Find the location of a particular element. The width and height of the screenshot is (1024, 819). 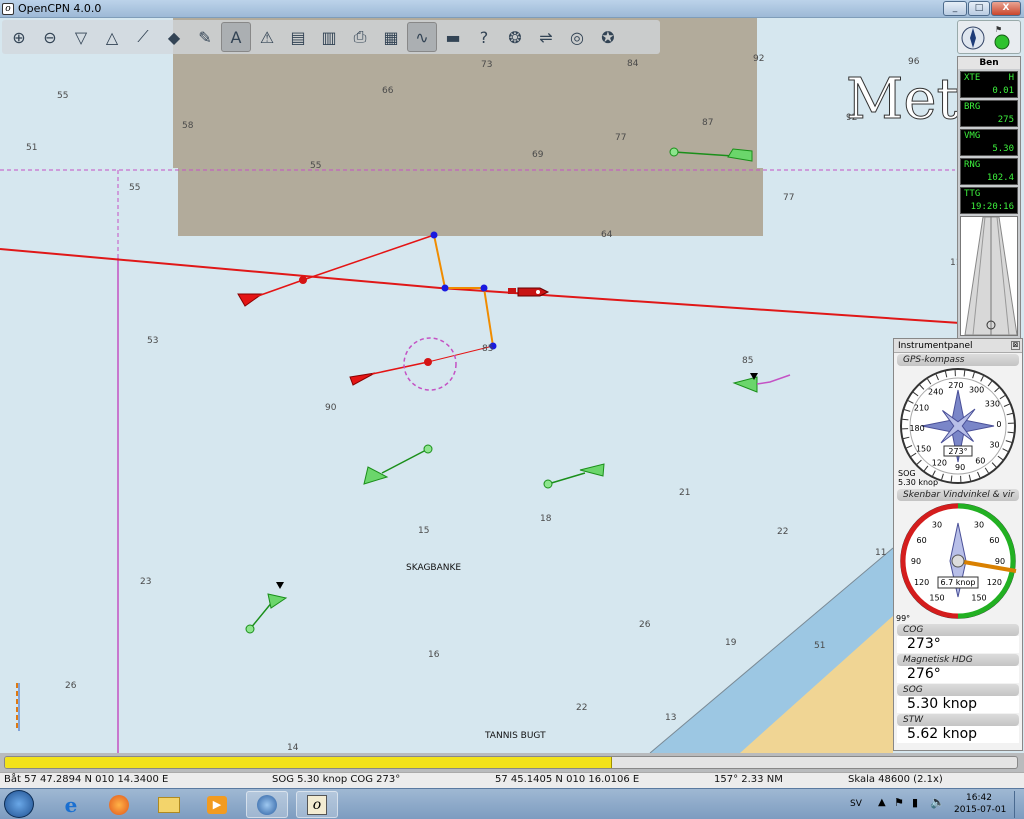

sog-small-label: SOG is located at coordinates (907, 473).